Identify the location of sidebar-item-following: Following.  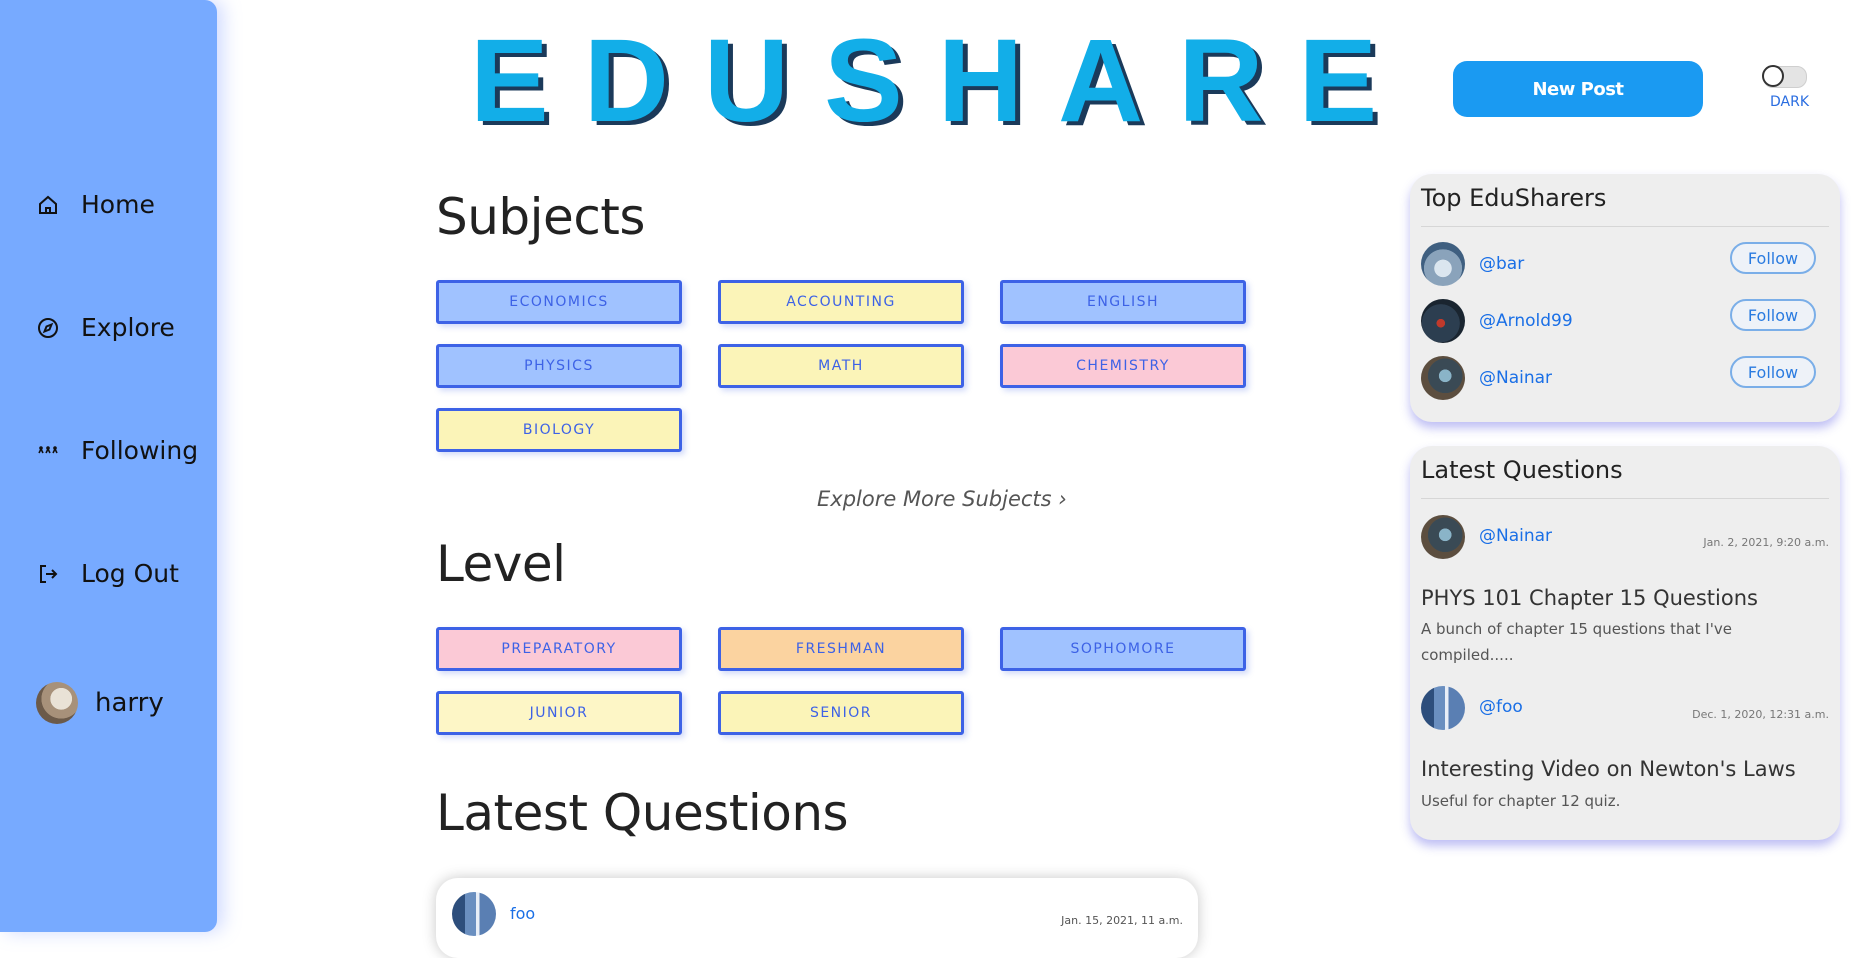
(117, 450).